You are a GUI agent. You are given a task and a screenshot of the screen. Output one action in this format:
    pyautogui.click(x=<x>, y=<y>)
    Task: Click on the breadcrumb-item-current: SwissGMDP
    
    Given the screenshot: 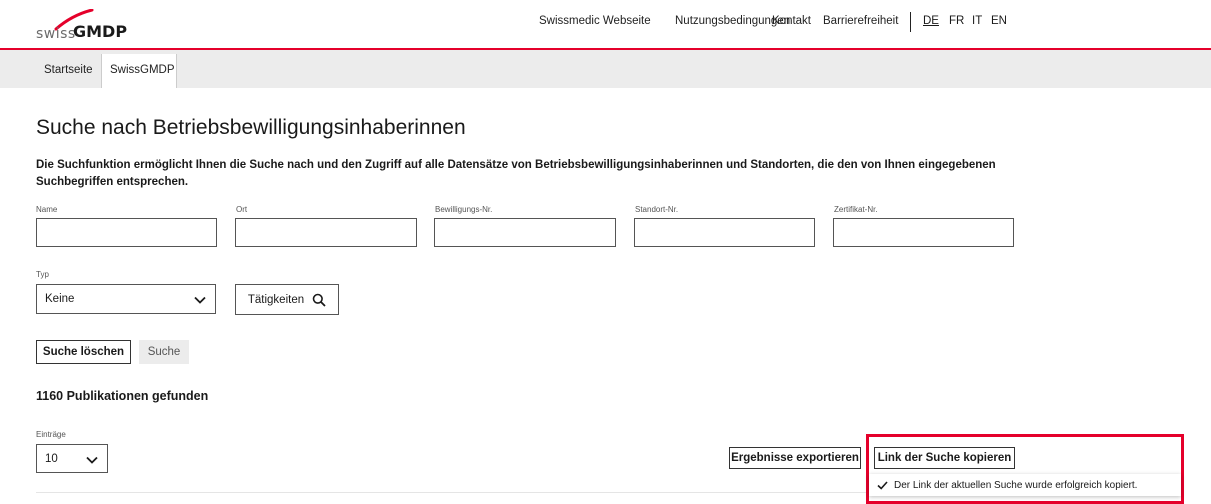 What is the action you would take?
    pyautogui.click(x=142, y=70)
    